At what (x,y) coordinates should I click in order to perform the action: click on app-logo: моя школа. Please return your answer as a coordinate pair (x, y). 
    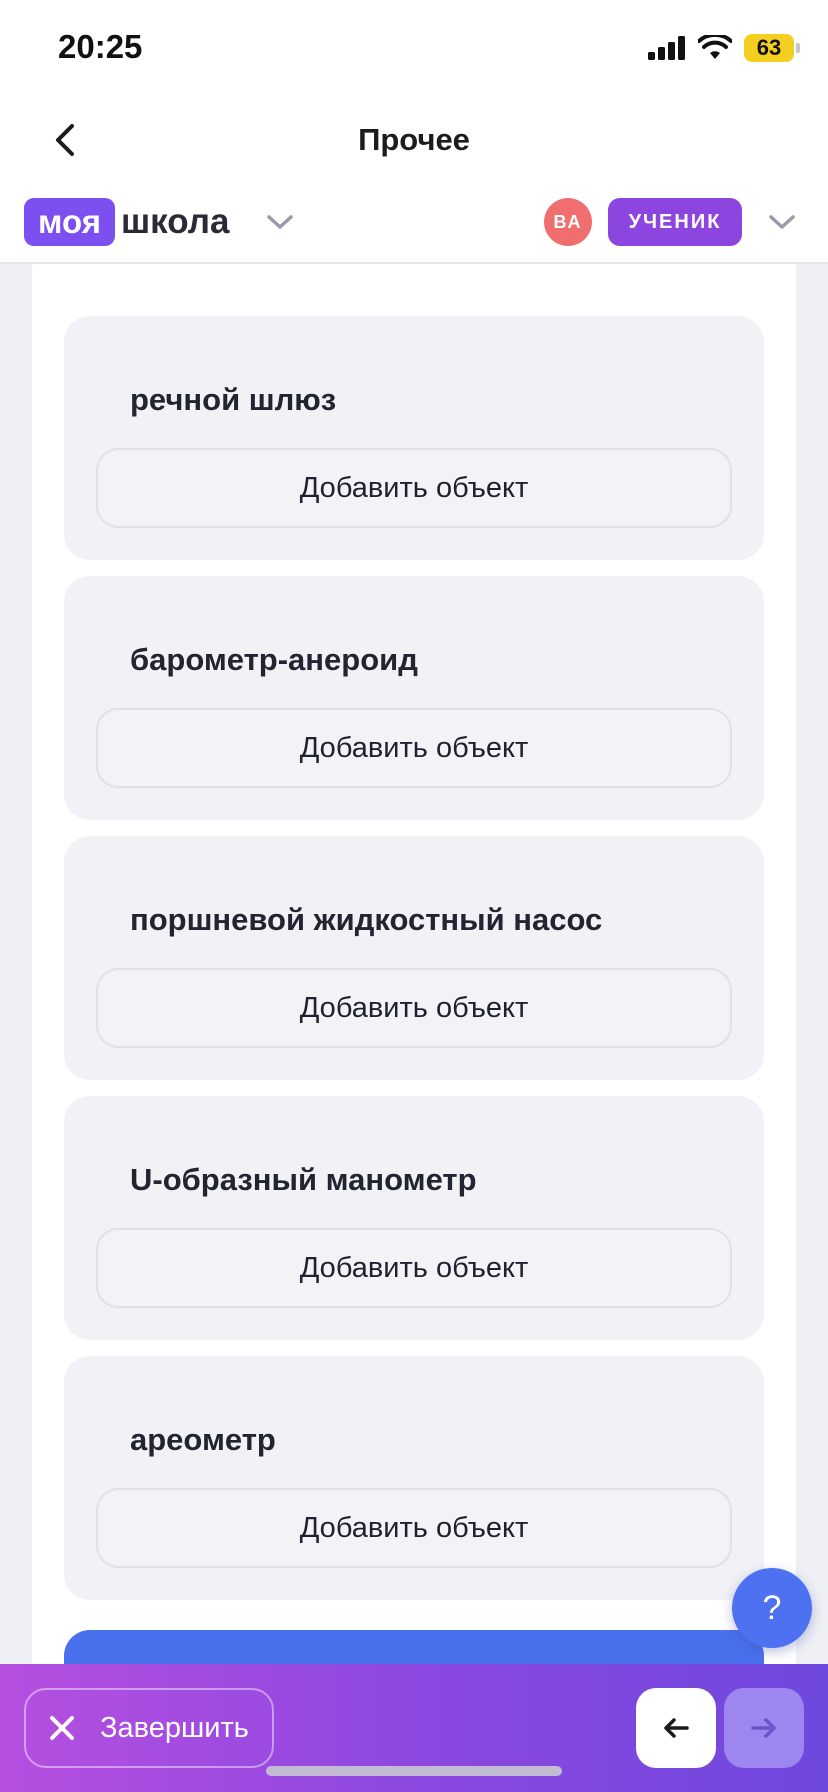
    Looking at the image, I should click on (126, 222).